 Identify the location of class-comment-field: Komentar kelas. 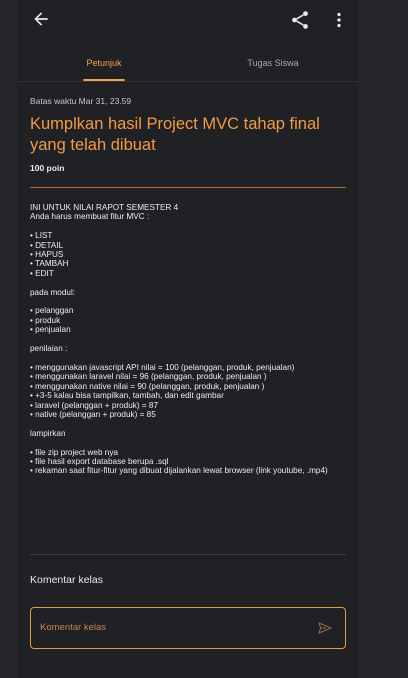
(188, 628).